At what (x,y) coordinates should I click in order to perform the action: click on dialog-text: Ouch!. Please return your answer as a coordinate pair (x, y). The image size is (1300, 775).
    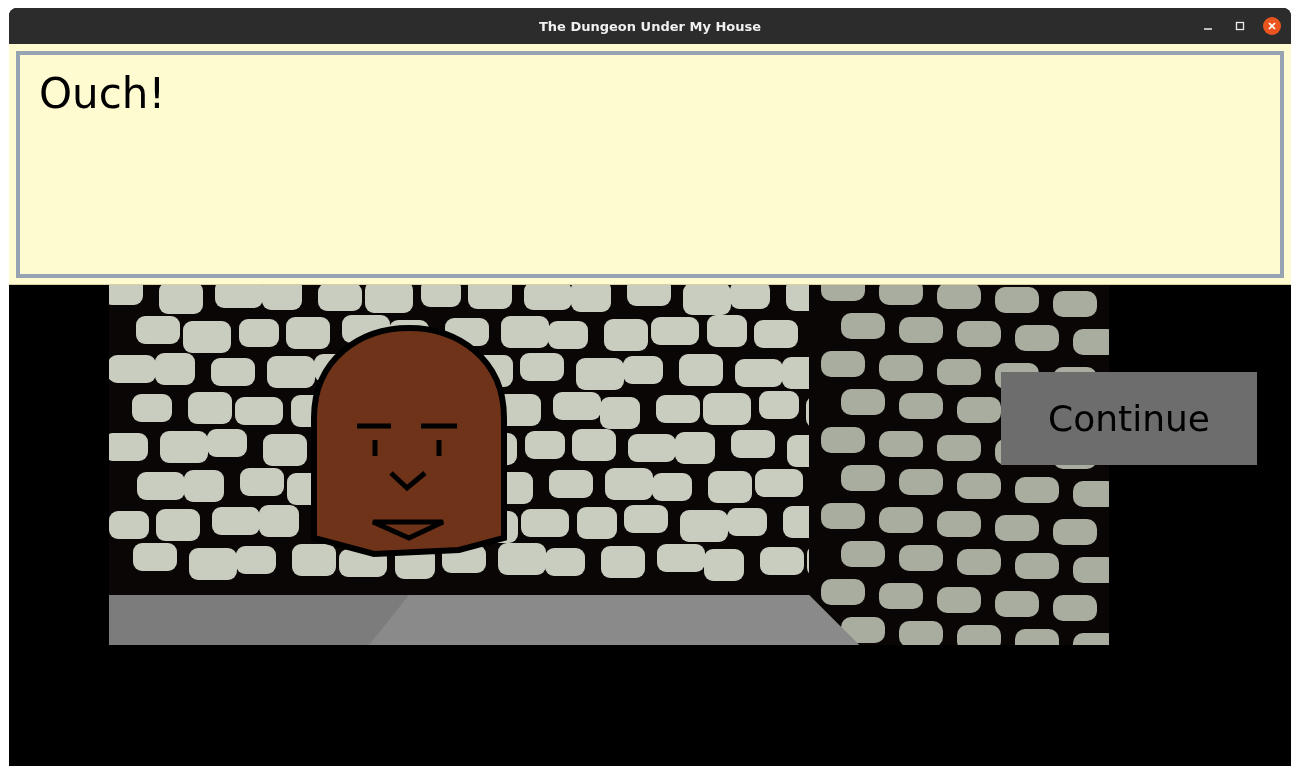
    Looking at the image, I should click on (103, 94).